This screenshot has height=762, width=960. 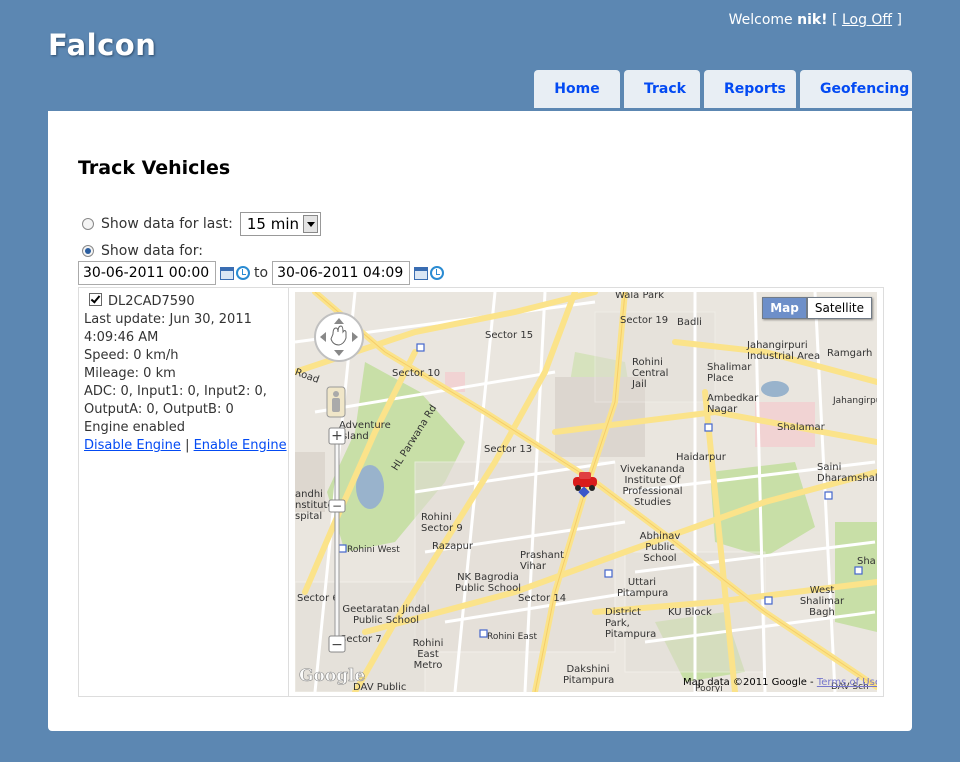 I want to click on map-label: Sha, so click(x=866, y=561).